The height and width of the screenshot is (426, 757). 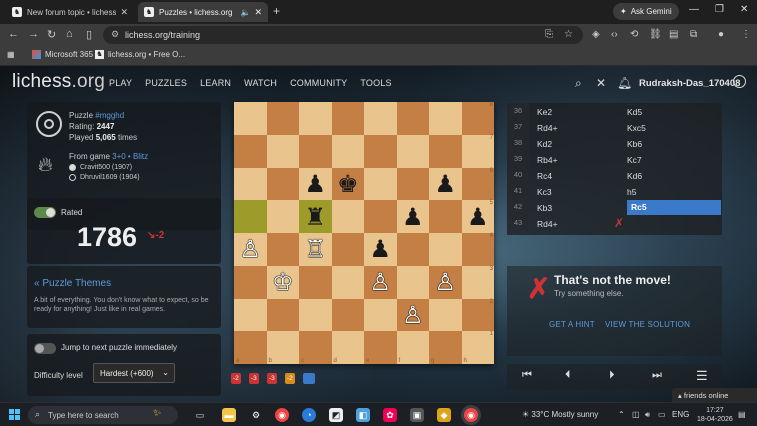 What do you see at coordinates (380, 151) in the screenshot?
I see `square-e7` at bounding box center [380, 151].